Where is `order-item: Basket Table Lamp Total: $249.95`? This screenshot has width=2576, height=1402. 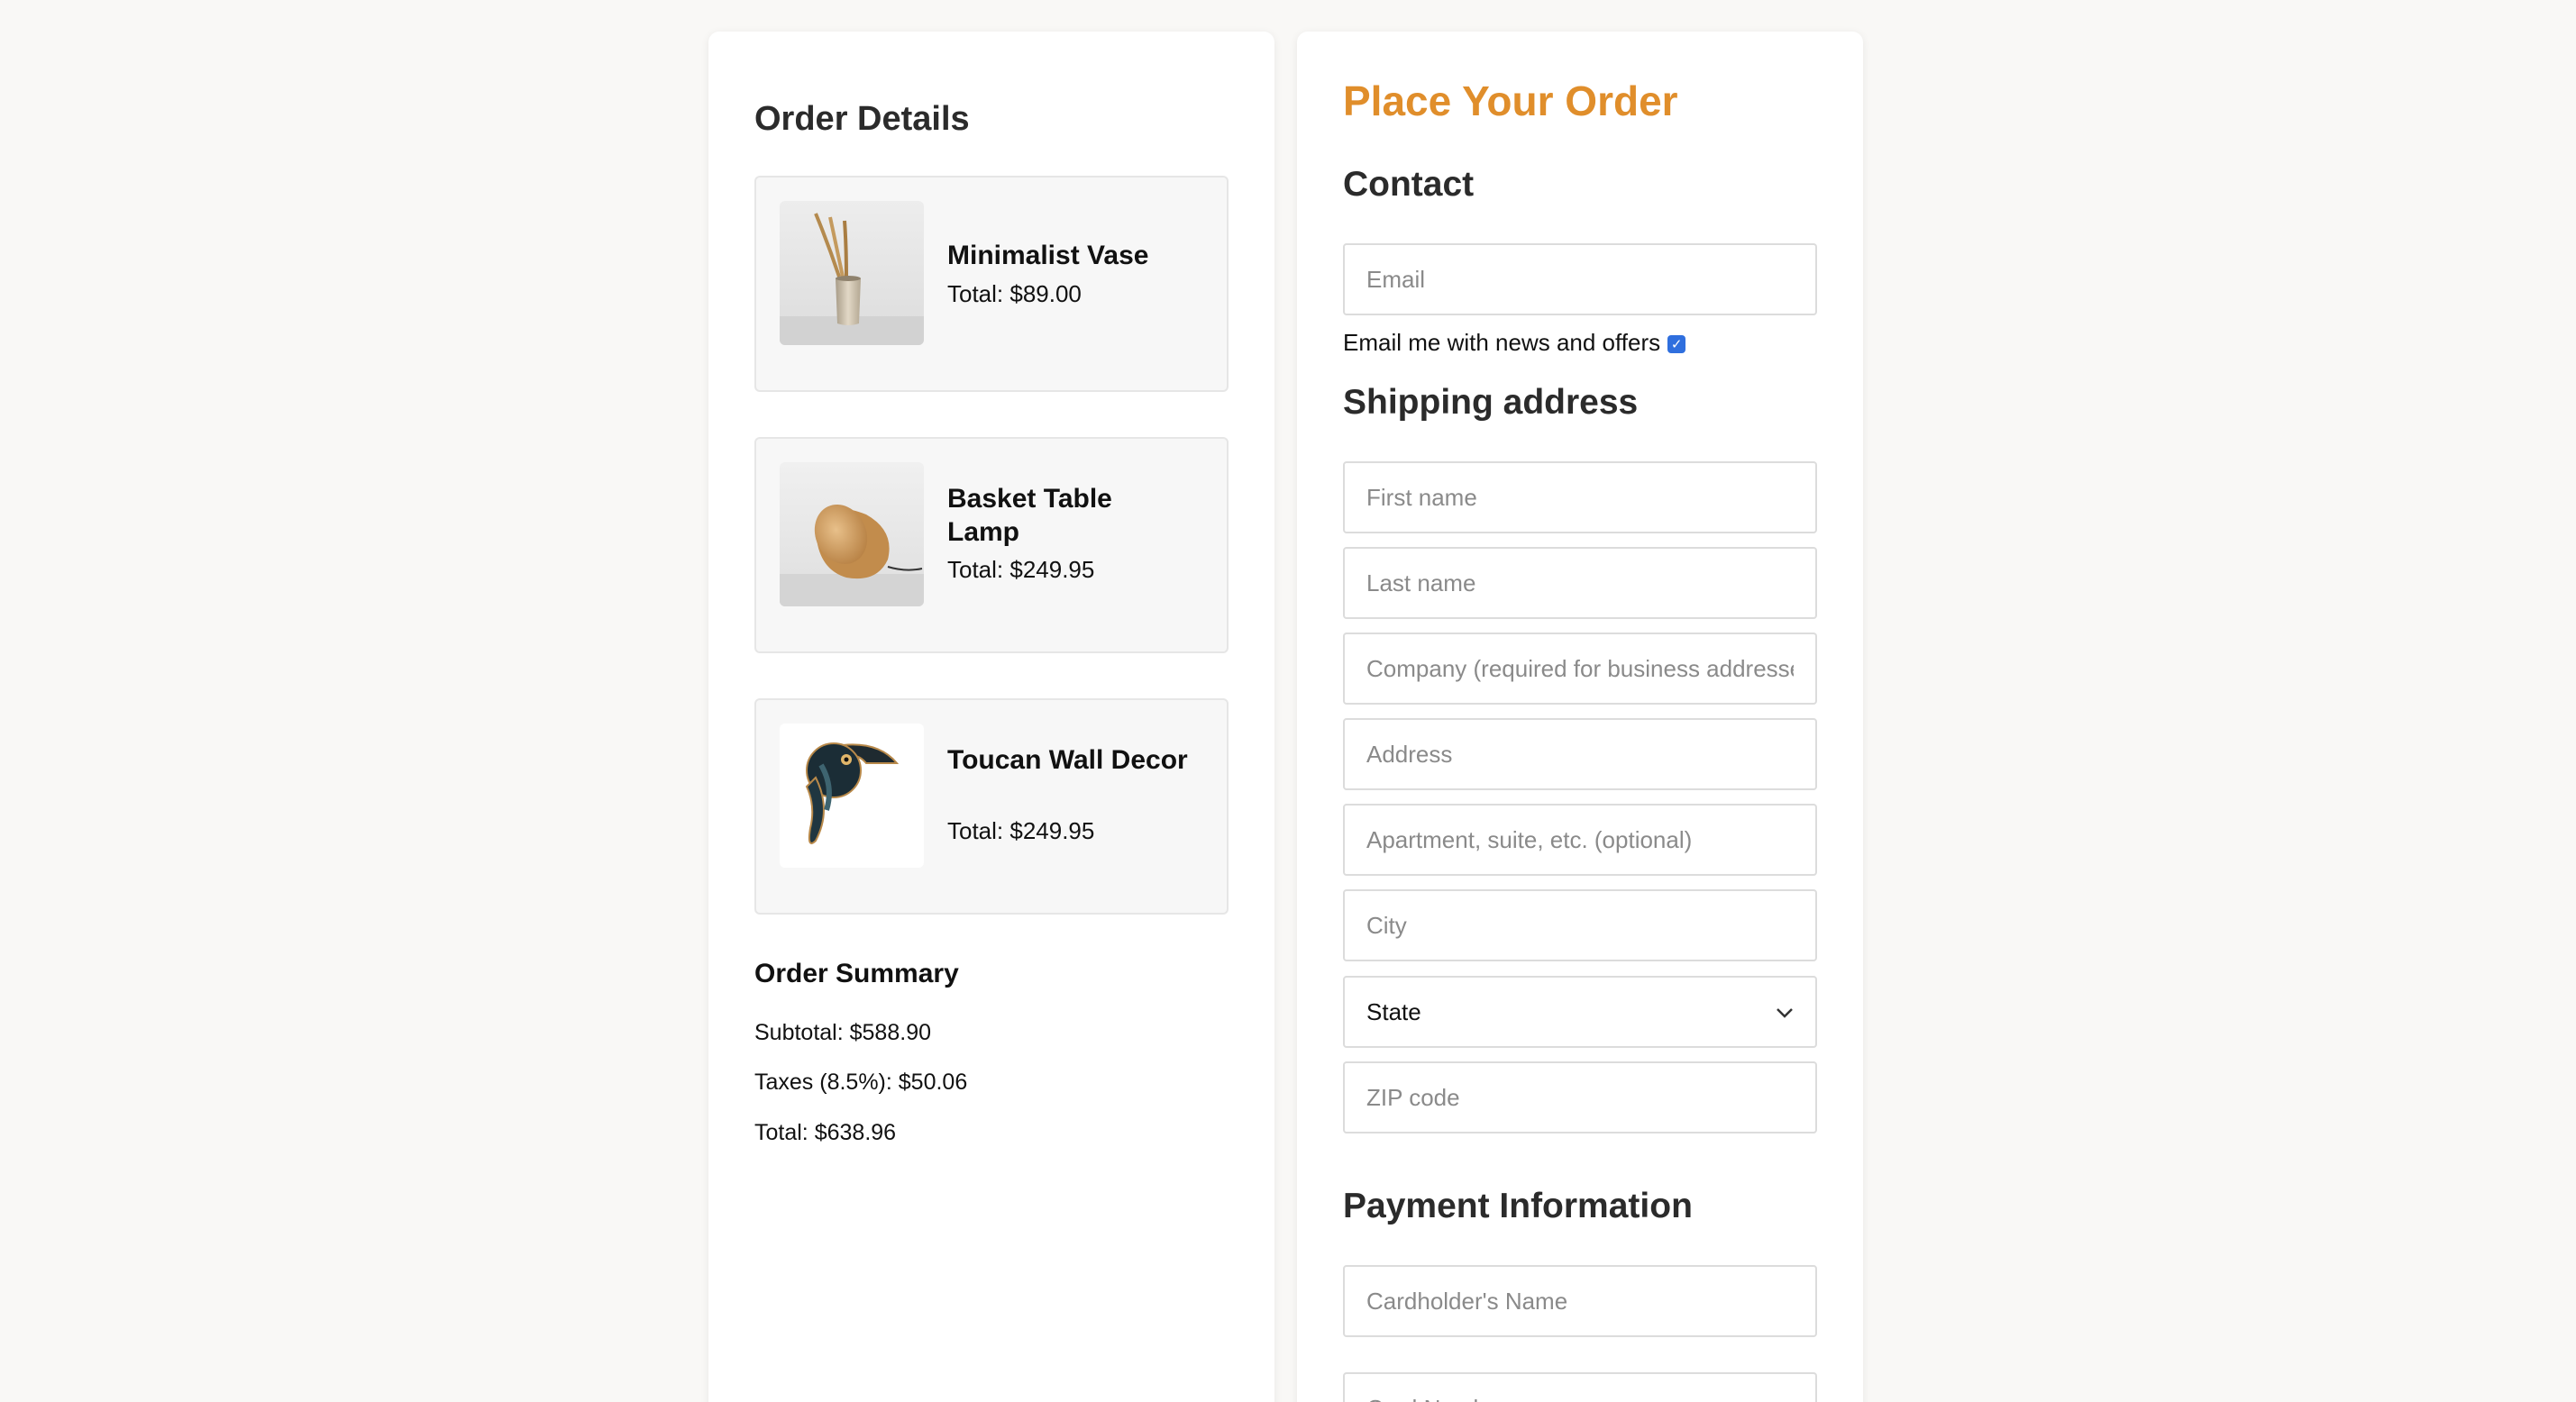 order-item: Basket Table Lamp Total: $249.95 is located at coordinates (991, 545).